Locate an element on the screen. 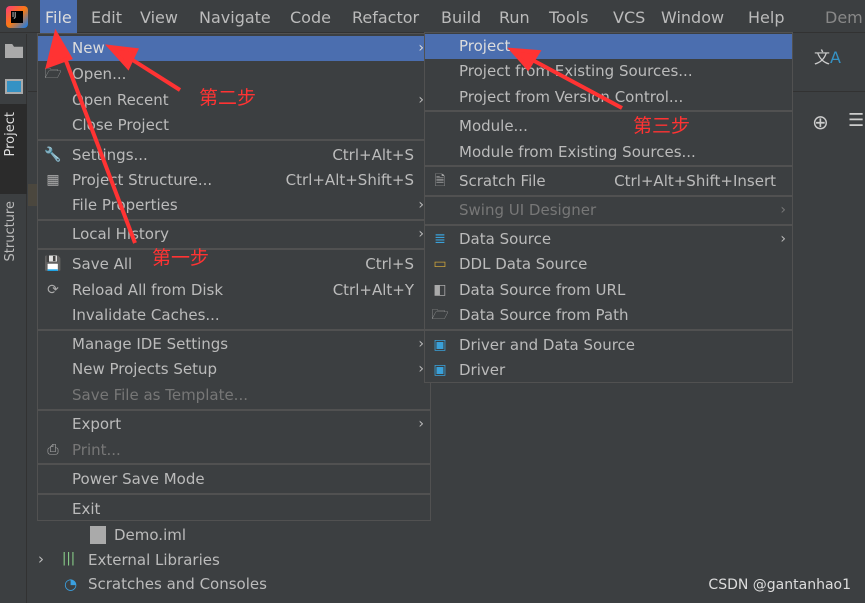 This screenshot has height=603, width=865. annotation-step1: 第一步 is located at coordinates (181, 258).